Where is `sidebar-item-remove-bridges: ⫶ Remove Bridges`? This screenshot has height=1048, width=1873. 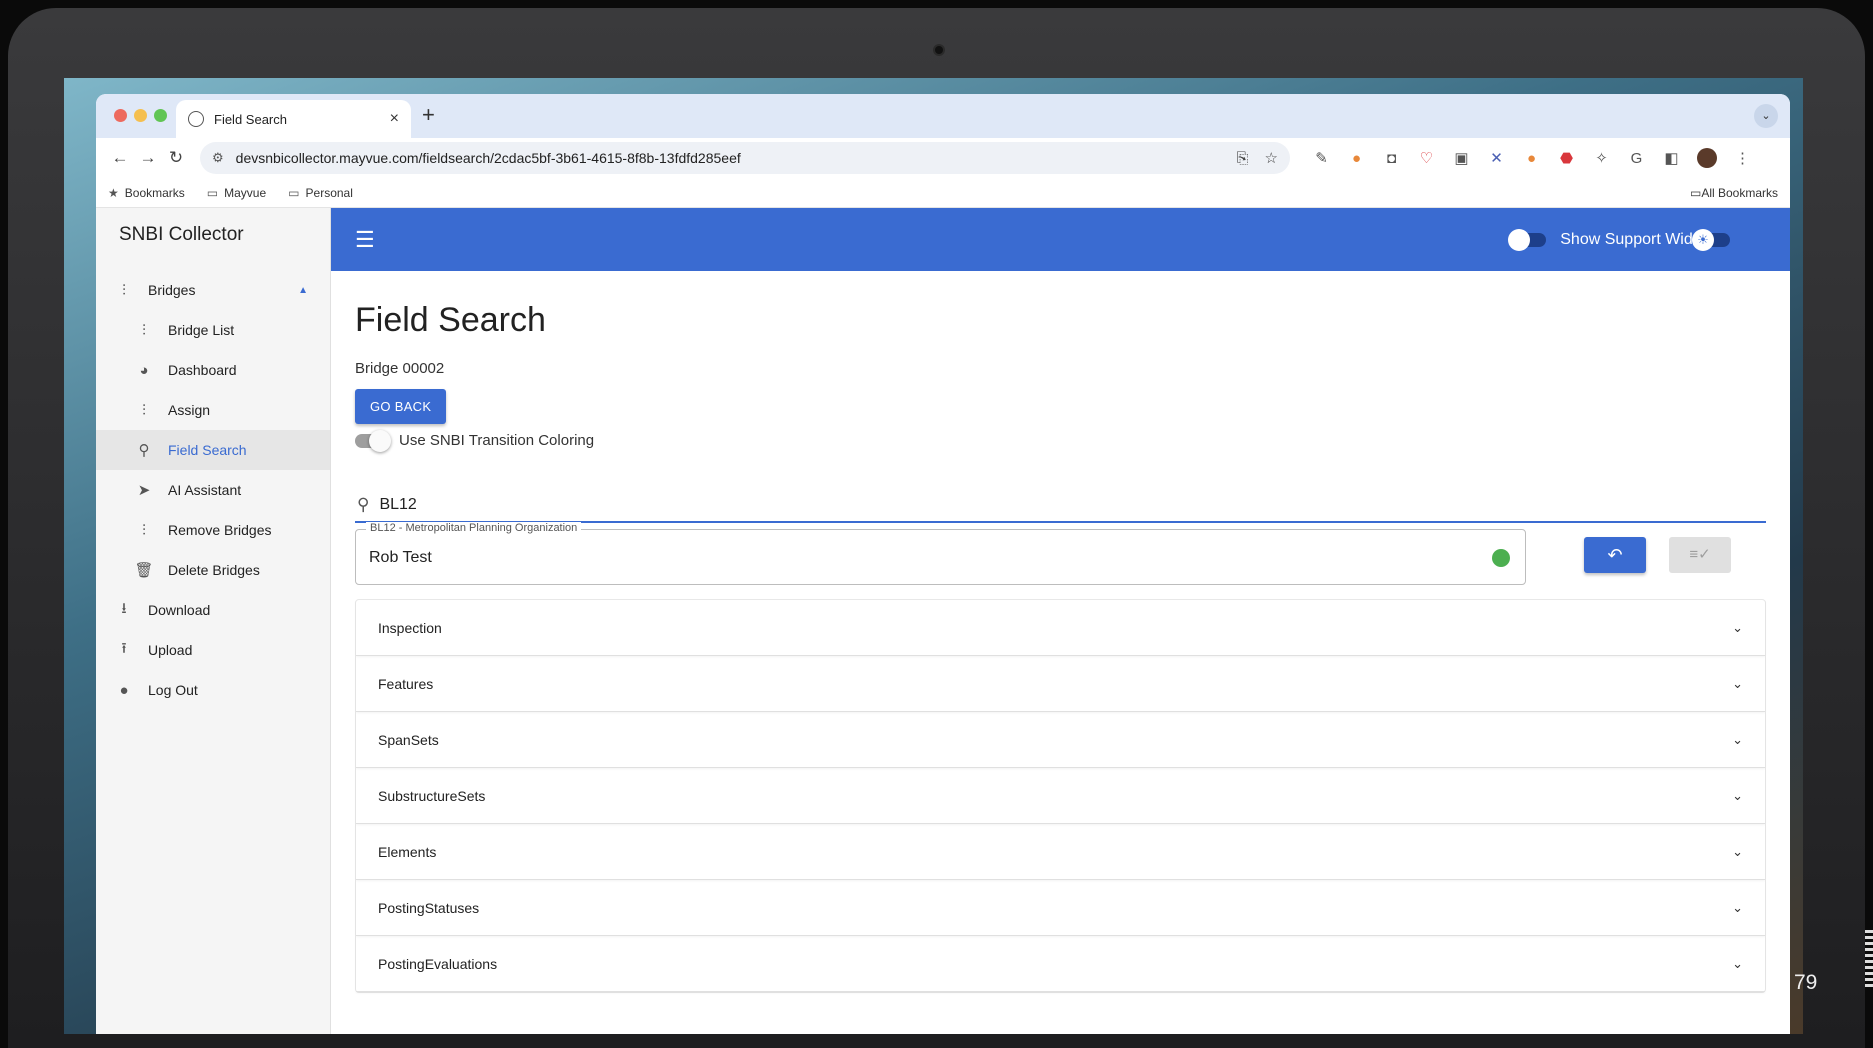
sidebar-item-remove-bridges: ⫶ Remove Bridges is located at coordinates (213, 530).